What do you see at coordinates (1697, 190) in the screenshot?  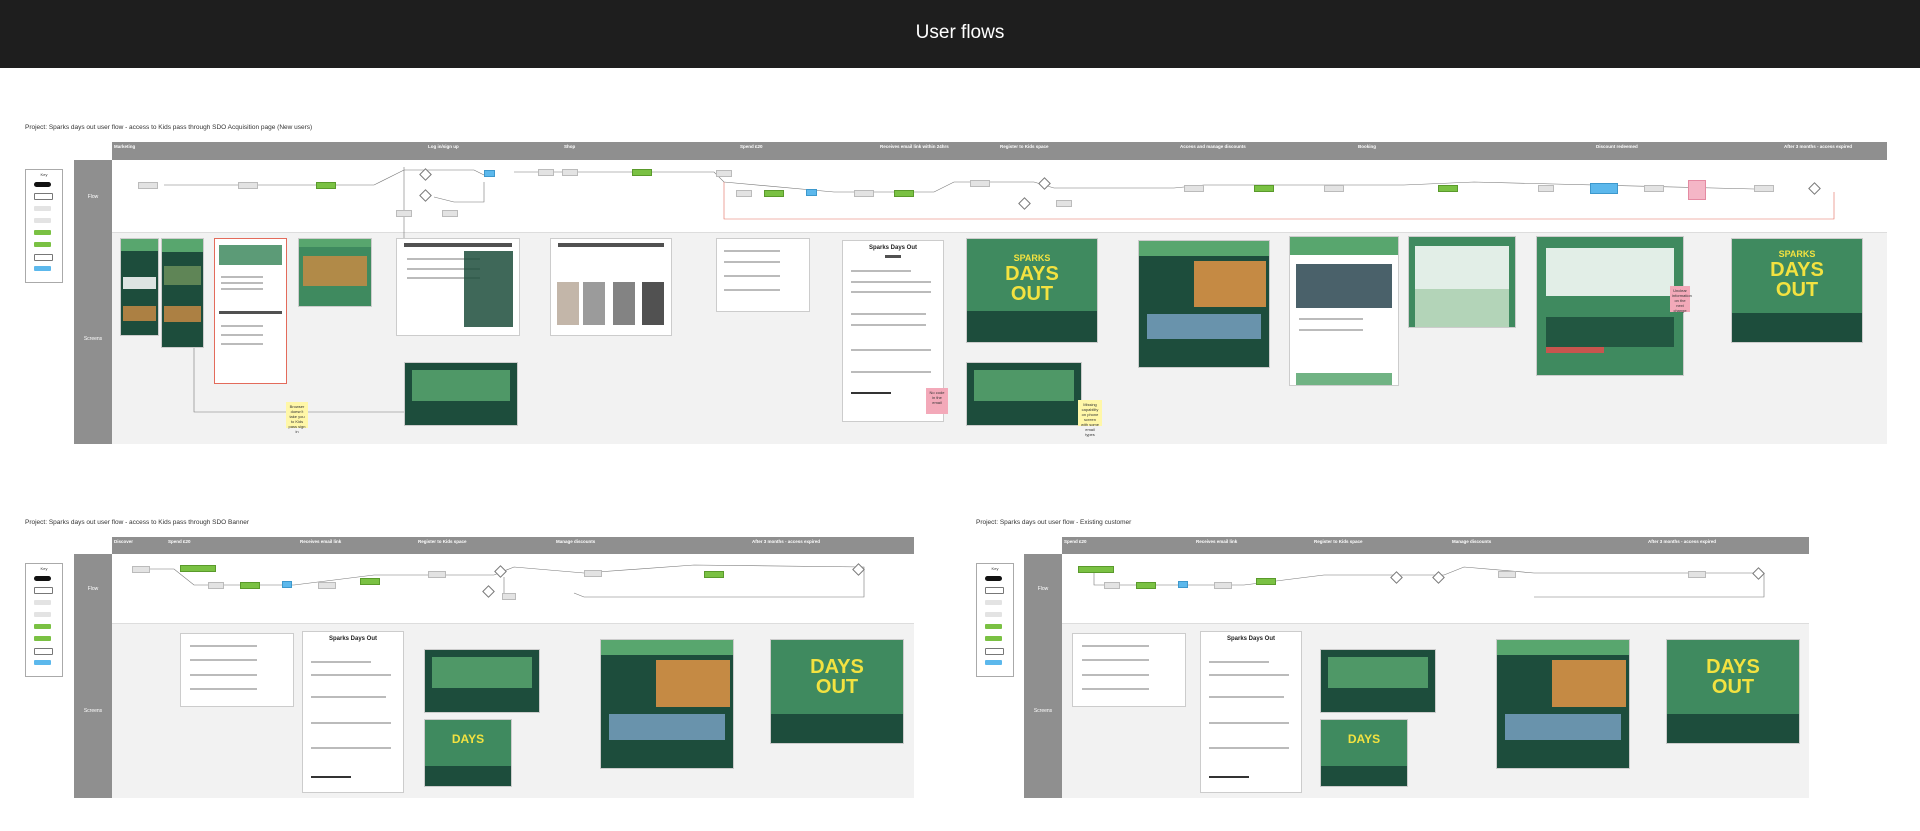 I see `flow-note` at bounding box center [1697, 190].